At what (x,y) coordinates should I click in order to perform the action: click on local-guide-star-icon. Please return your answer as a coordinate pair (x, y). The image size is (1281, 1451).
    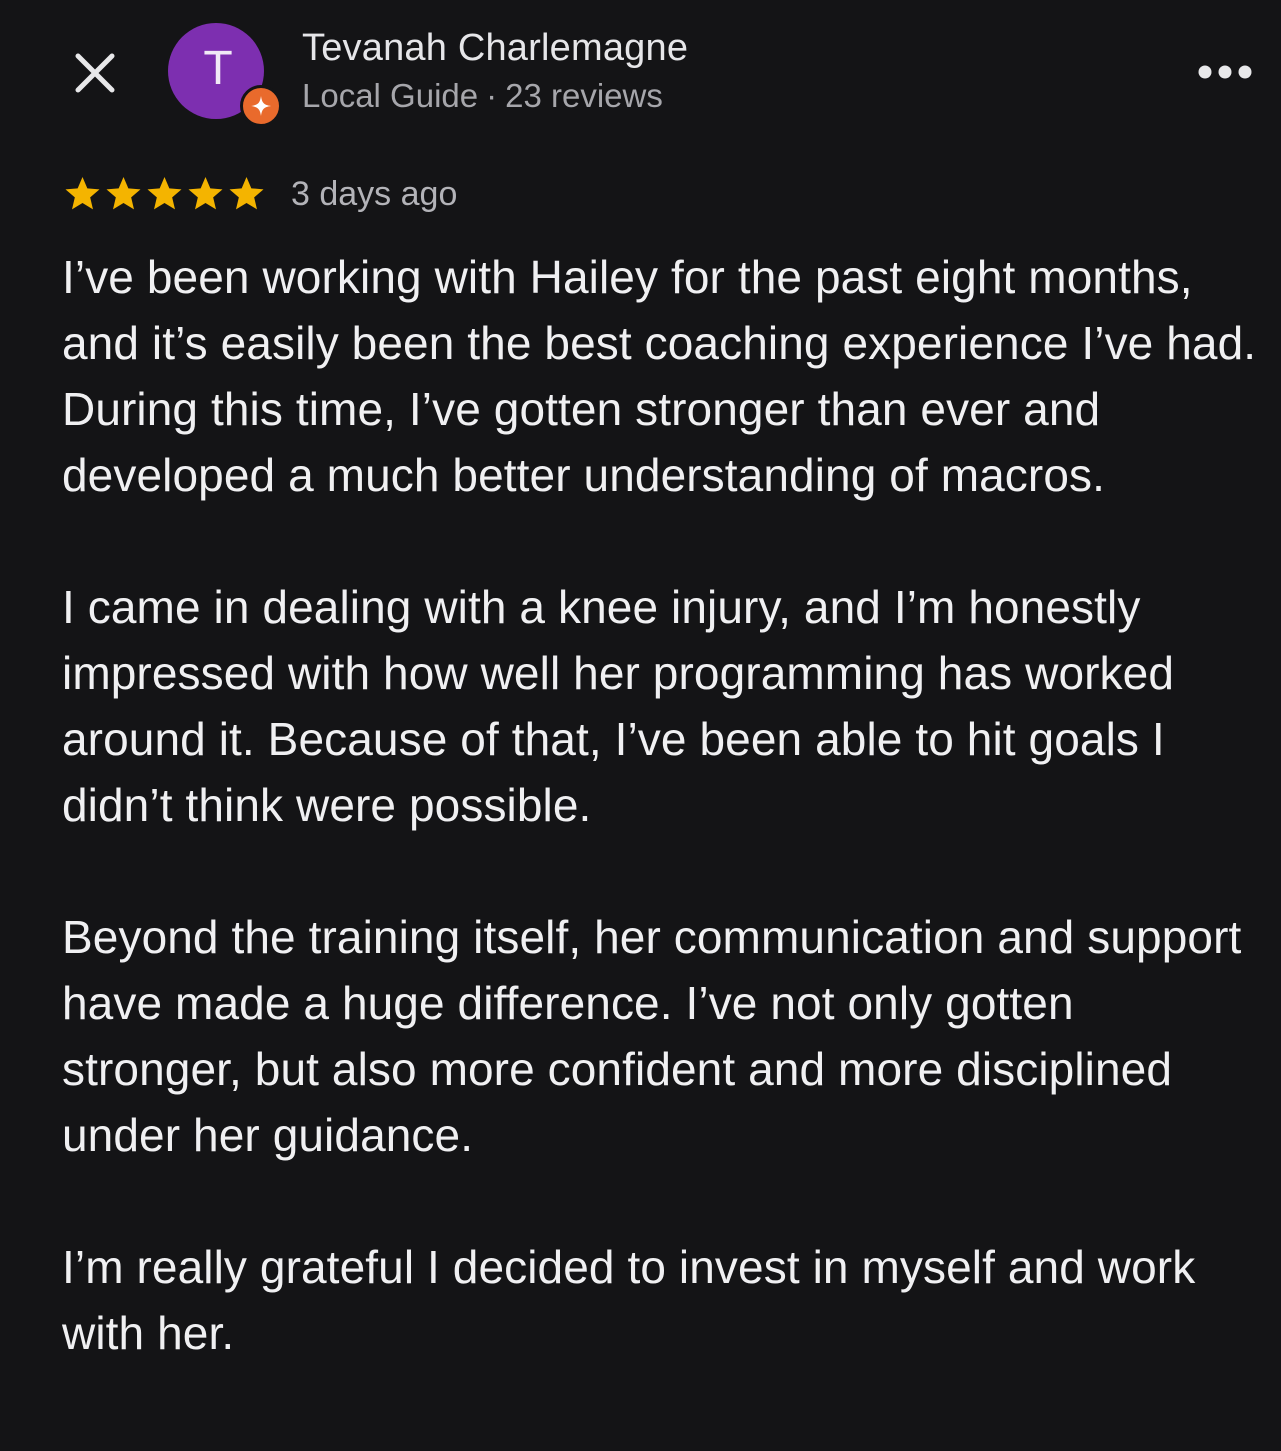
    Looking at the image, I should click on (261, 106).